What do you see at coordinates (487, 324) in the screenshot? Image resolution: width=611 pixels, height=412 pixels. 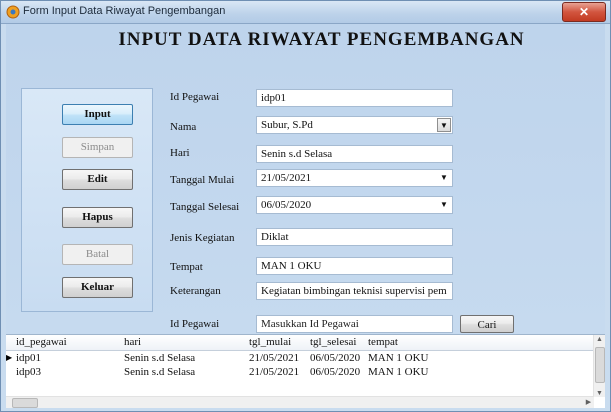 I see `cari-button: Cari` at bounding box center [487, 324].